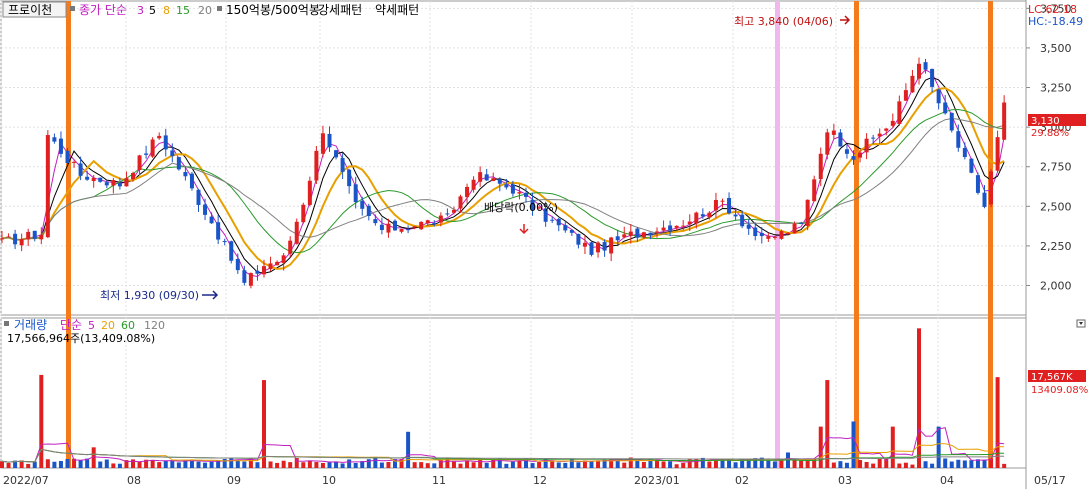 This screenshot has height=492, width=1089. What do you see at coordinates (1052, 377) in the screenshot?
I see `volume-tag-value: 17,567K` at bounding box center [1052, 377].